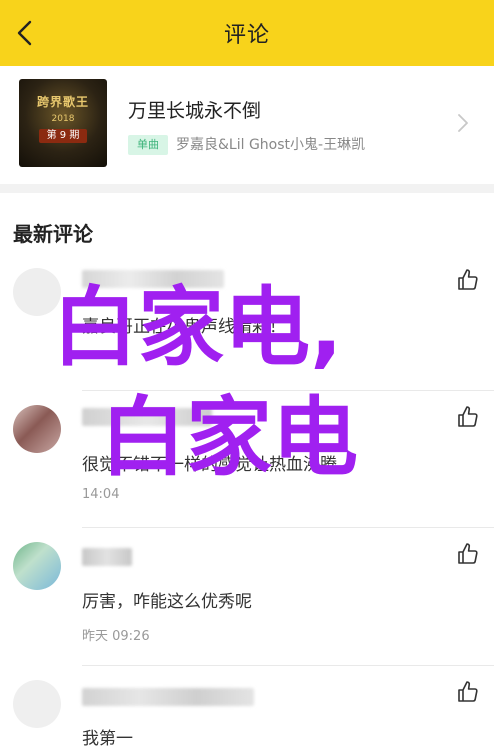  Describe the element at coordinates (167, 602) in the screenshot. I see `comment-text: 厉害，咋能这么优秀呢` at that location.